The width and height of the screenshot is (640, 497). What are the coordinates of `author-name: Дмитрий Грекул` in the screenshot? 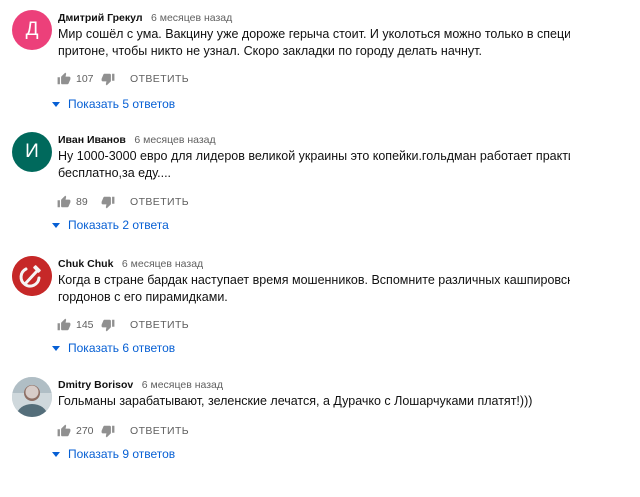 It's located at (100, 18).